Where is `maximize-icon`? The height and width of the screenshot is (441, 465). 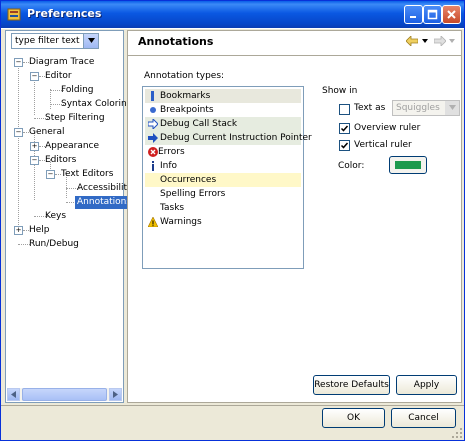
maximize-icon is located at coordinates (432, 14).